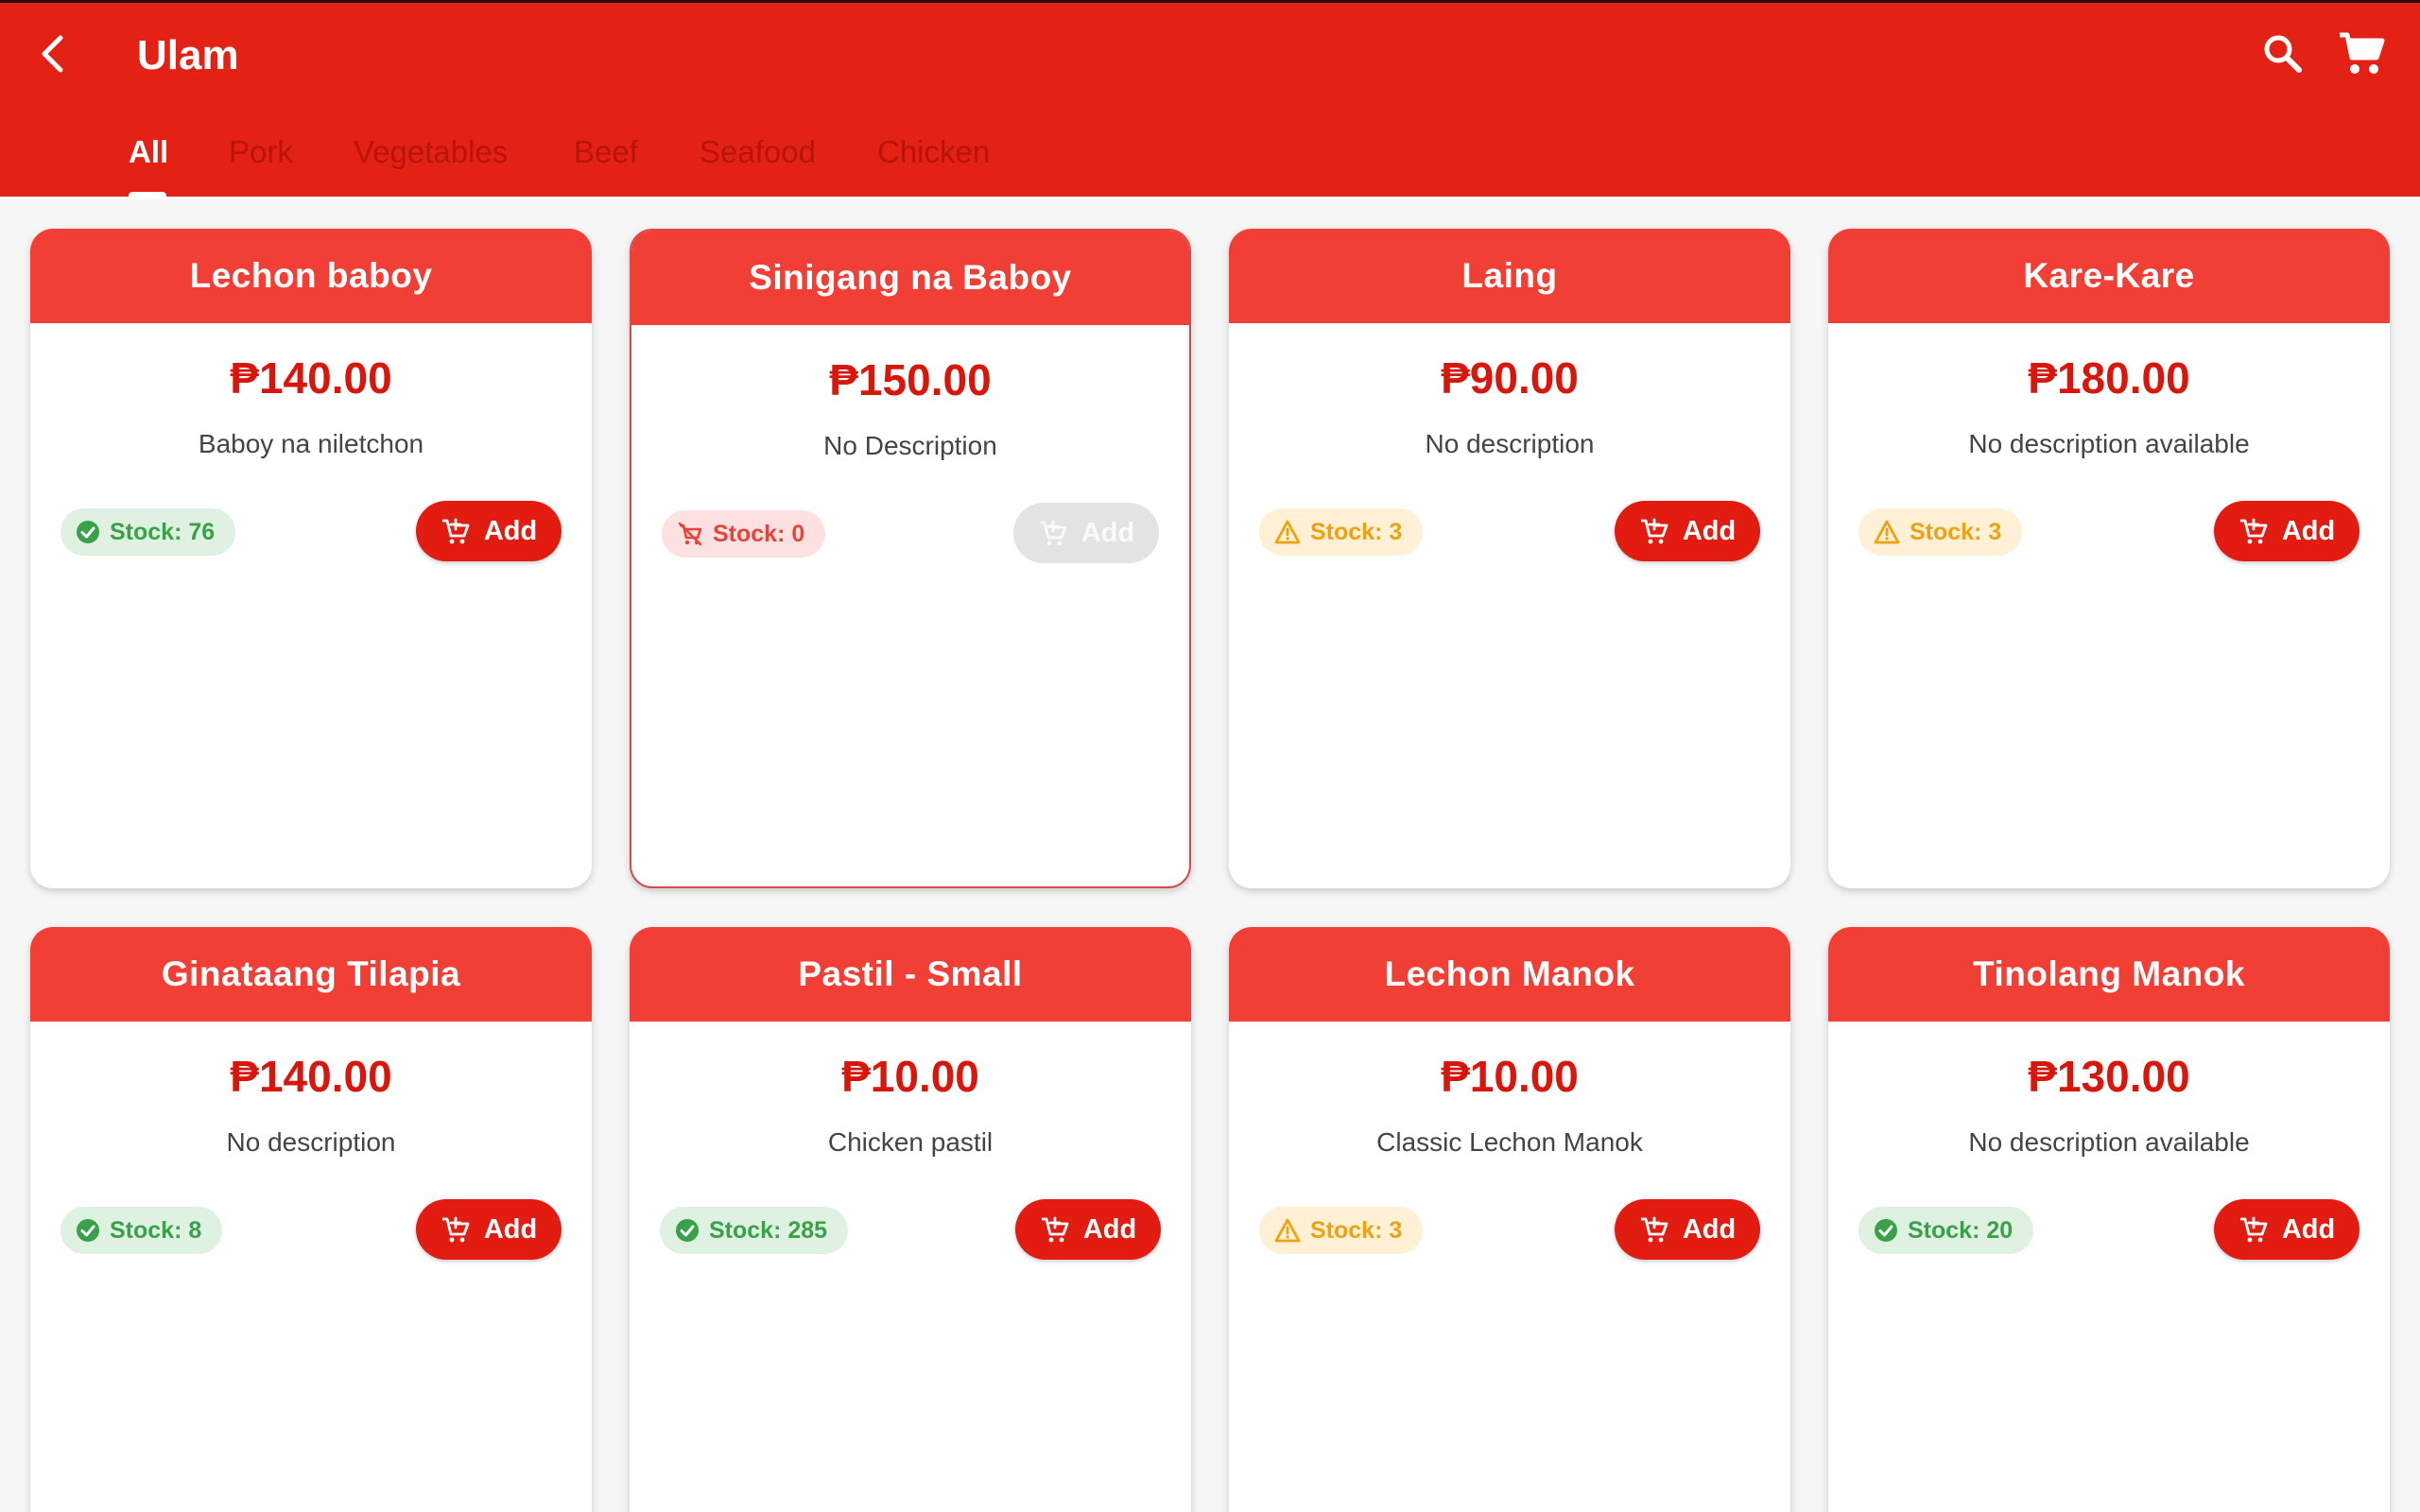  What do you see at coordinates (311, 1229) in the screenshot?
I see `card-actions: Stock: 8 Add` at bounding box center [311, 1229].